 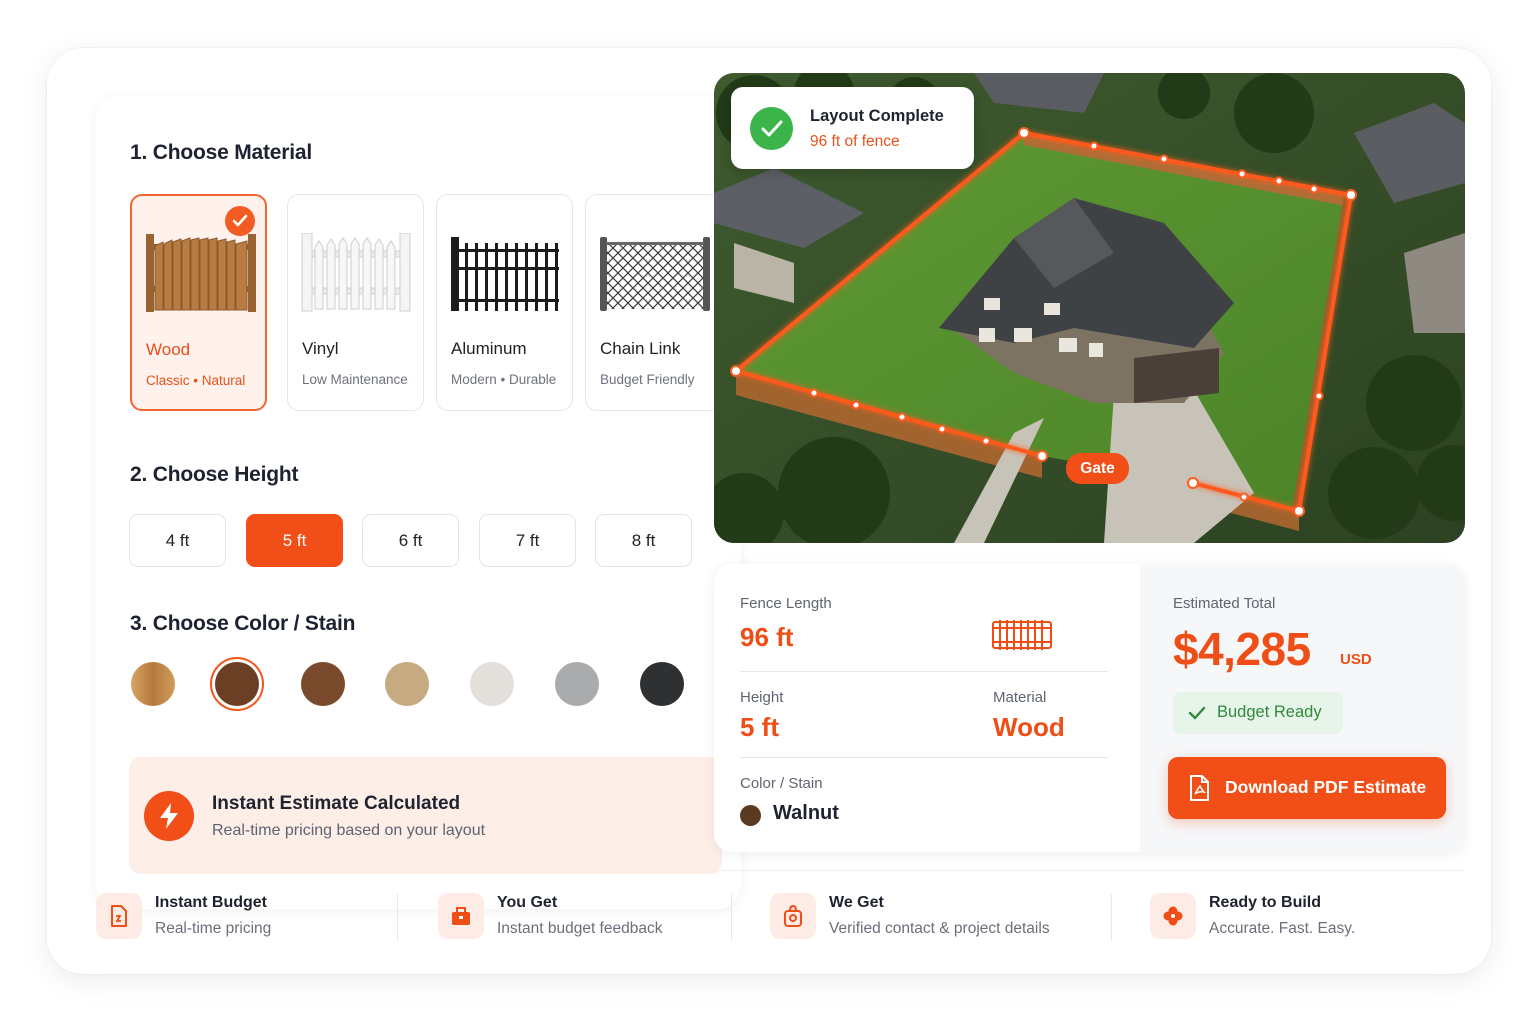 What do you see at coordinates (1029, 727) in the screenshot?
I see `material-value: Wood` at bounding box center [1029, 727].